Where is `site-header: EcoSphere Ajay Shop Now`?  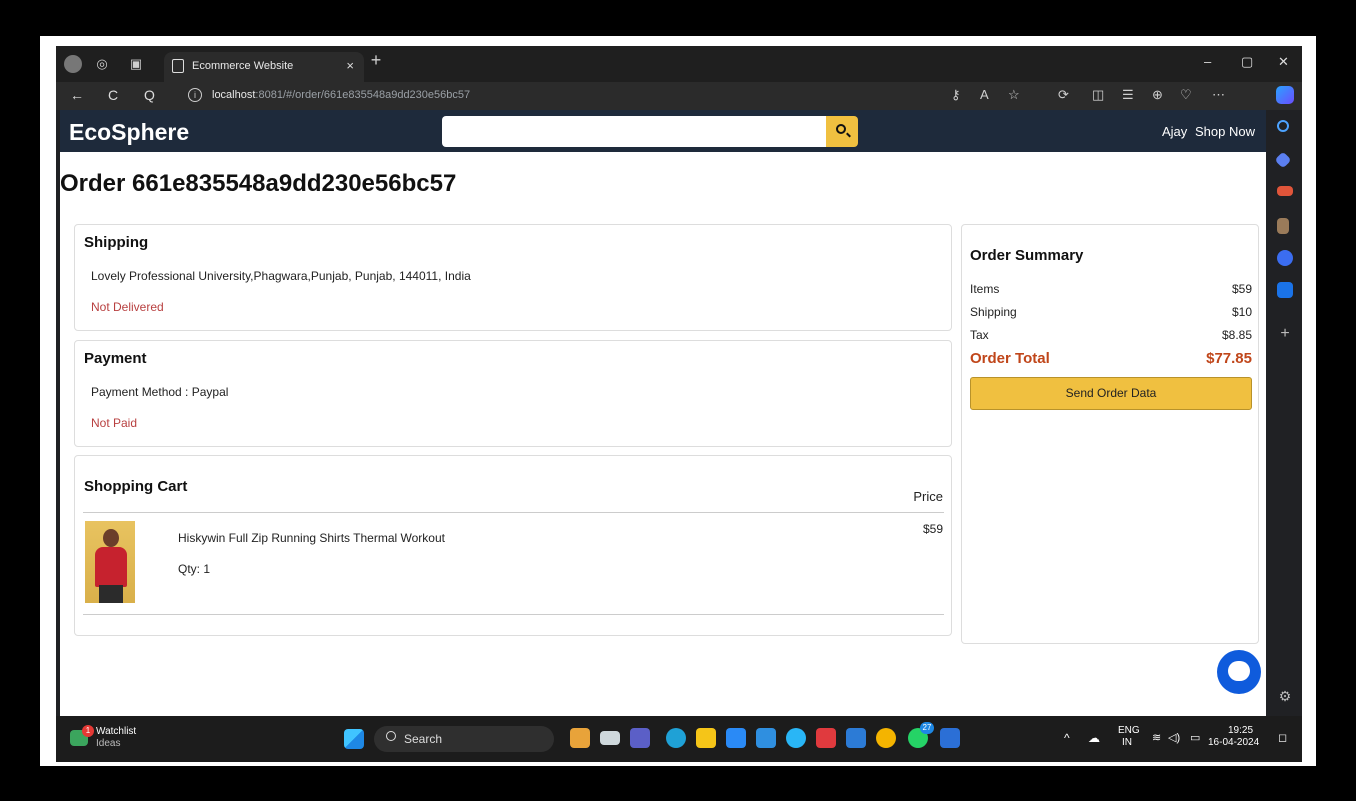
site-header: EcoSphere Ajay Shop Now is located at coordinates (663, 131).